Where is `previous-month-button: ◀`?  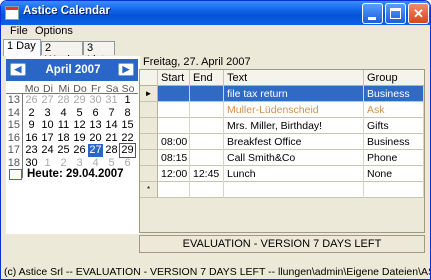
previous-month-button: ◀ is located at coordinates (18, 69).